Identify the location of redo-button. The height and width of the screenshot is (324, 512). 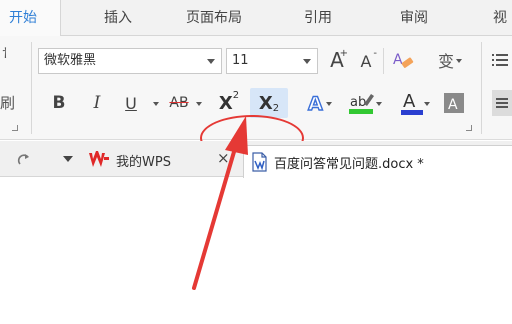
(24, 159).